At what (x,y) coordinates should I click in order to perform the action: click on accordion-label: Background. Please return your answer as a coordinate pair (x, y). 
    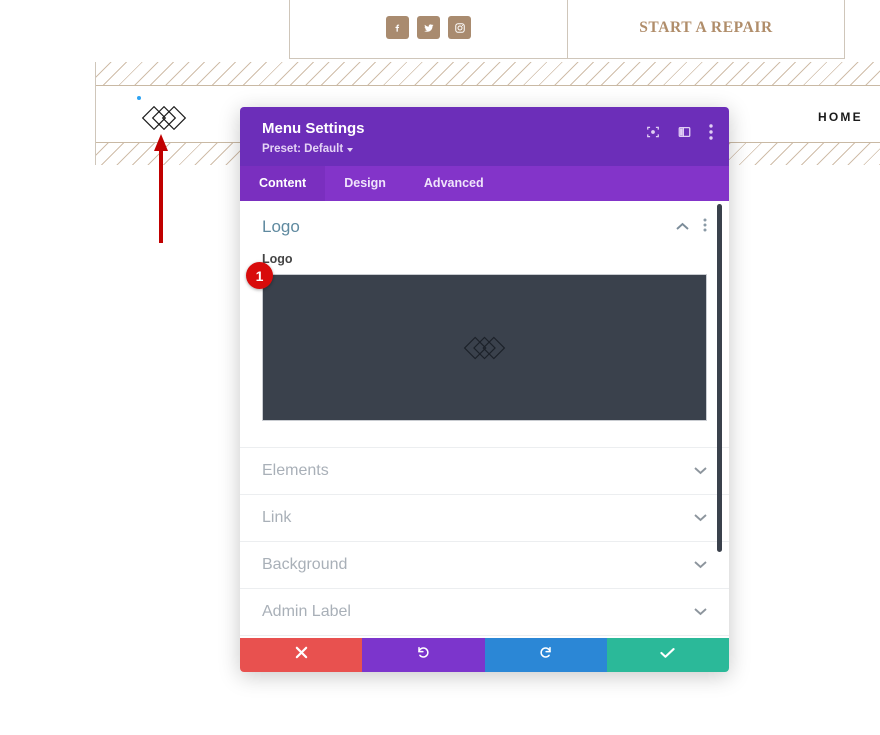
    Looking at the image, I should click on (305, 564).